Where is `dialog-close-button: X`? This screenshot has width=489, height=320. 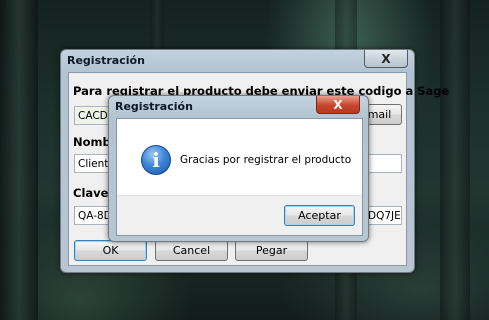
dialog-close-button: X is located at coordinates (338, 105).